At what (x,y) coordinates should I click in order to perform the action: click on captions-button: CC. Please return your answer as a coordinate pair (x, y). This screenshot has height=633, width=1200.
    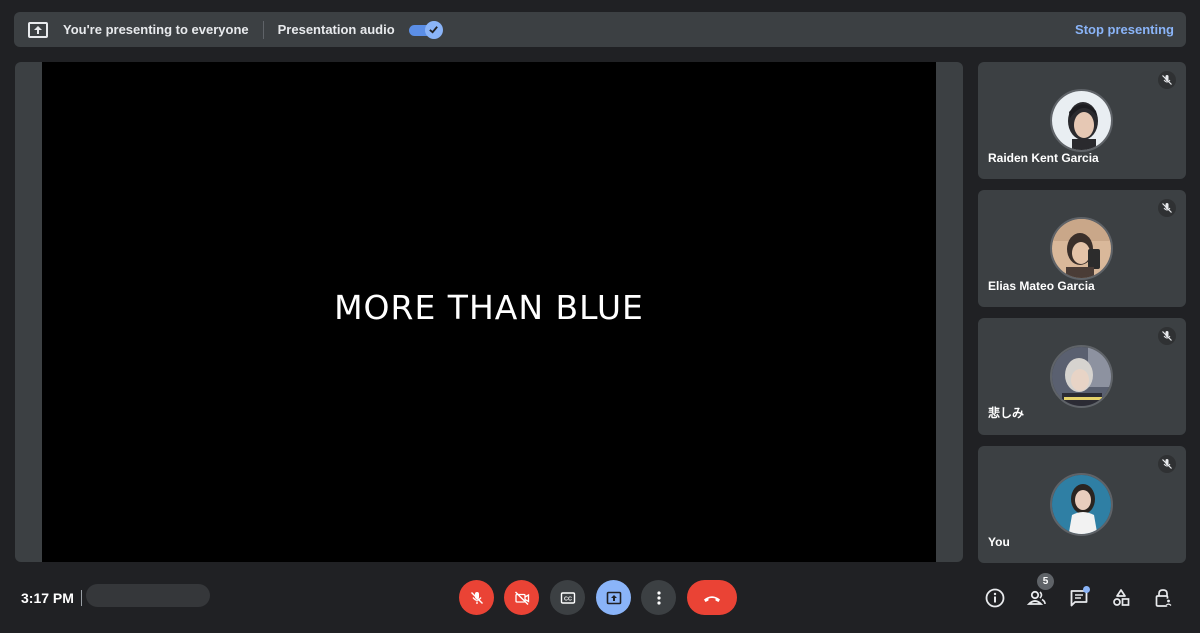
    Looking at the image, I should click on (567, 597).